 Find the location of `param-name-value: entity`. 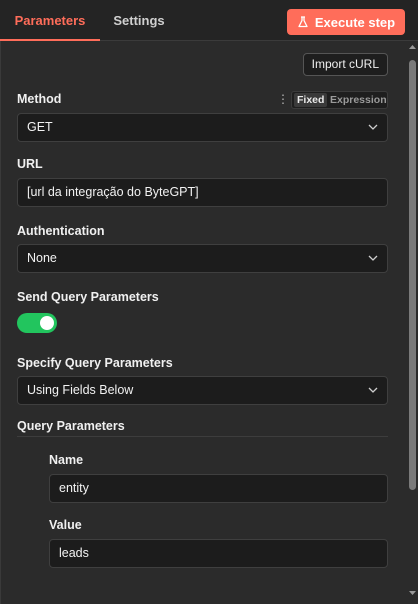

param-name-value: entity is located at coordinates (74, 488).